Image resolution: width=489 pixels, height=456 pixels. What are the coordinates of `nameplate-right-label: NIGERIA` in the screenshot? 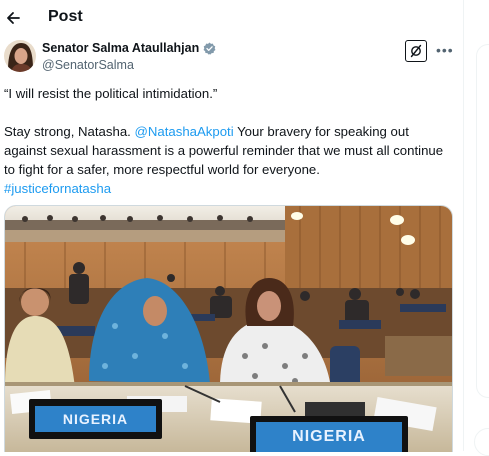 It's located at (329, 436).